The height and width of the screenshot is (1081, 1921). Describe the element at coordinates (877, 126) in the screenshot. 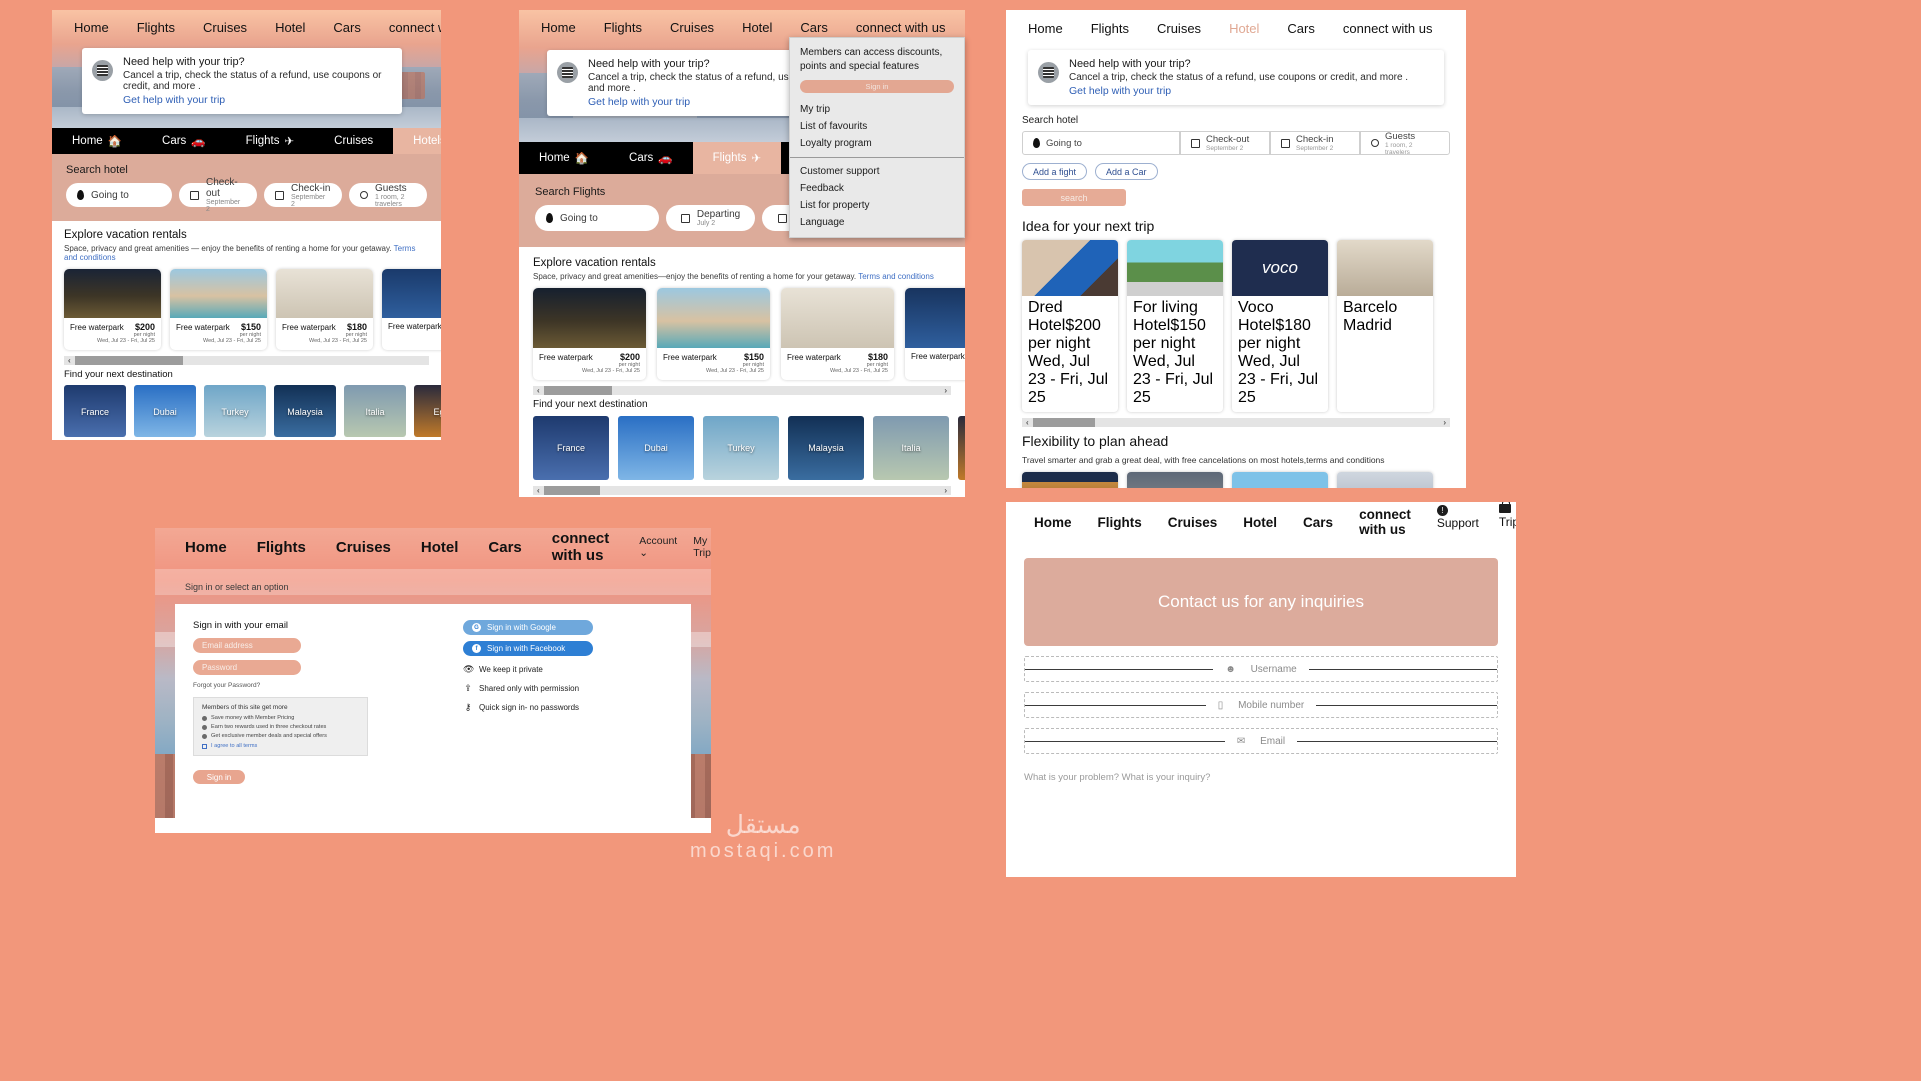

I see `menu-item-list-of-favourits: List of favourits` at that location.